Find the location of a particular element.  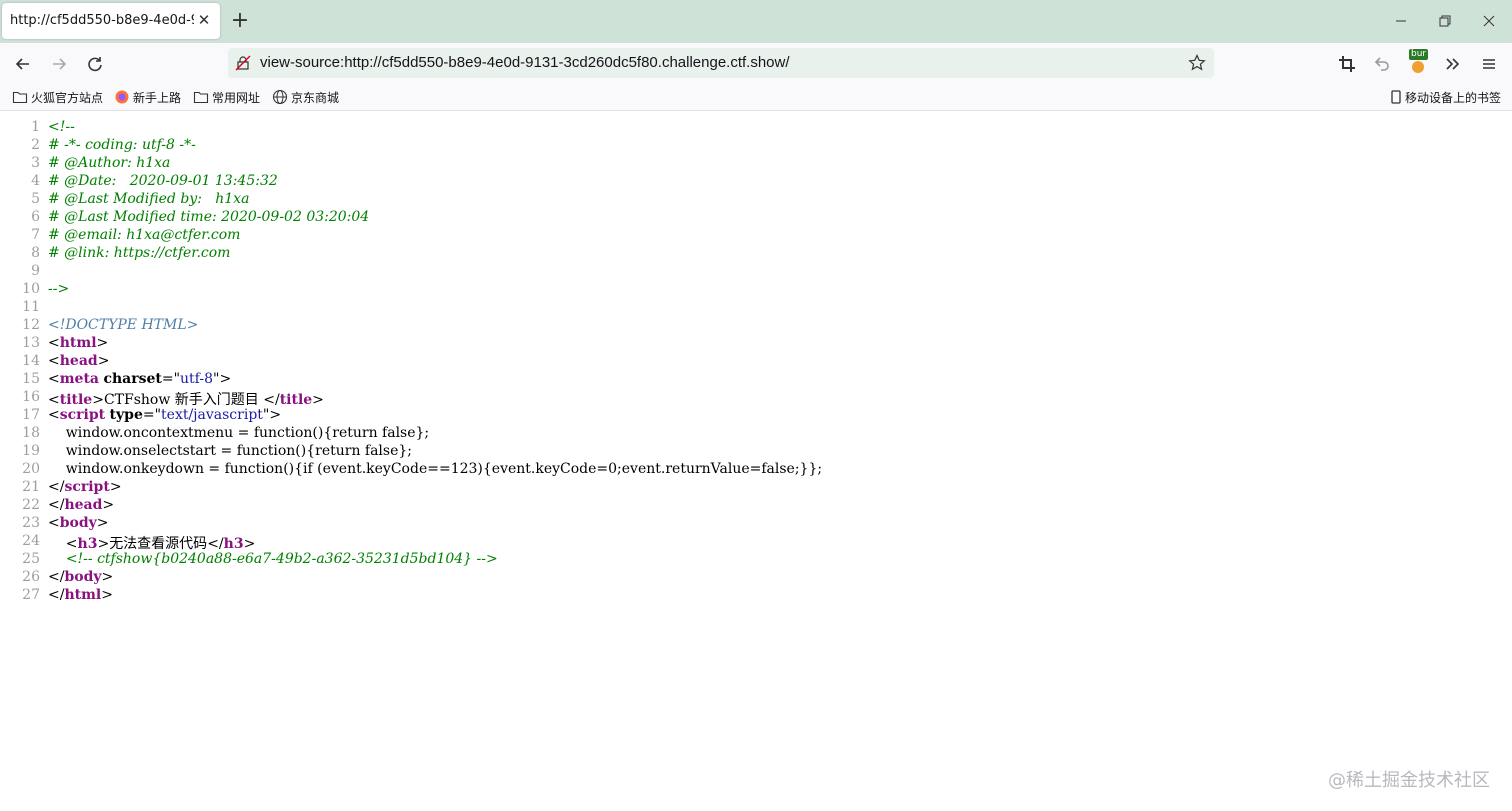

attribute-value: utf-8 is located at coordinates (196, 379).